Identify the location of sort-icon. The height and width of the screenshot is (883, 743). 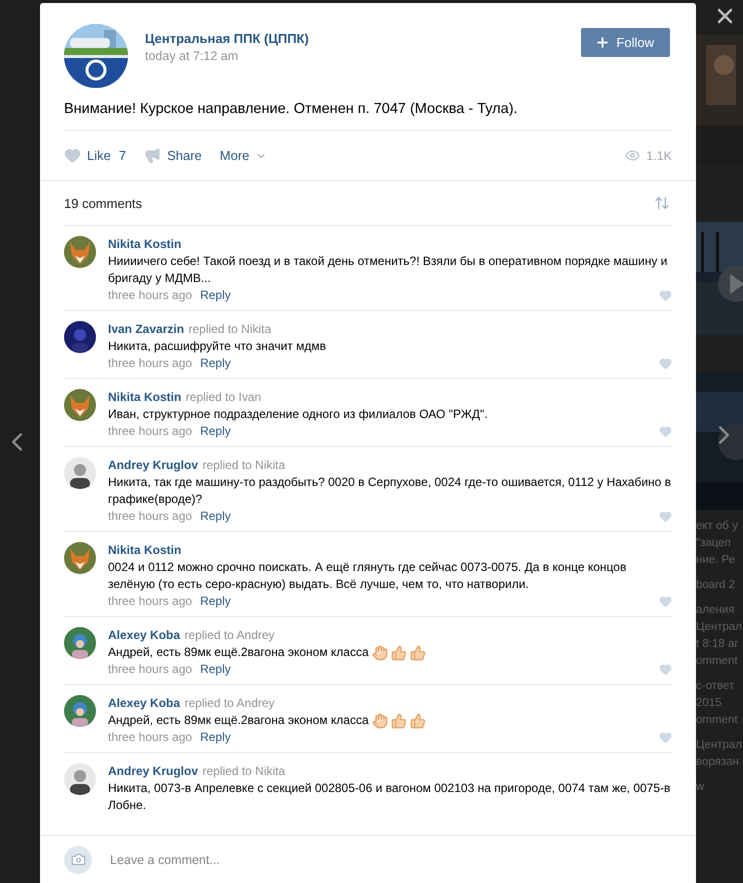
(662, 203).